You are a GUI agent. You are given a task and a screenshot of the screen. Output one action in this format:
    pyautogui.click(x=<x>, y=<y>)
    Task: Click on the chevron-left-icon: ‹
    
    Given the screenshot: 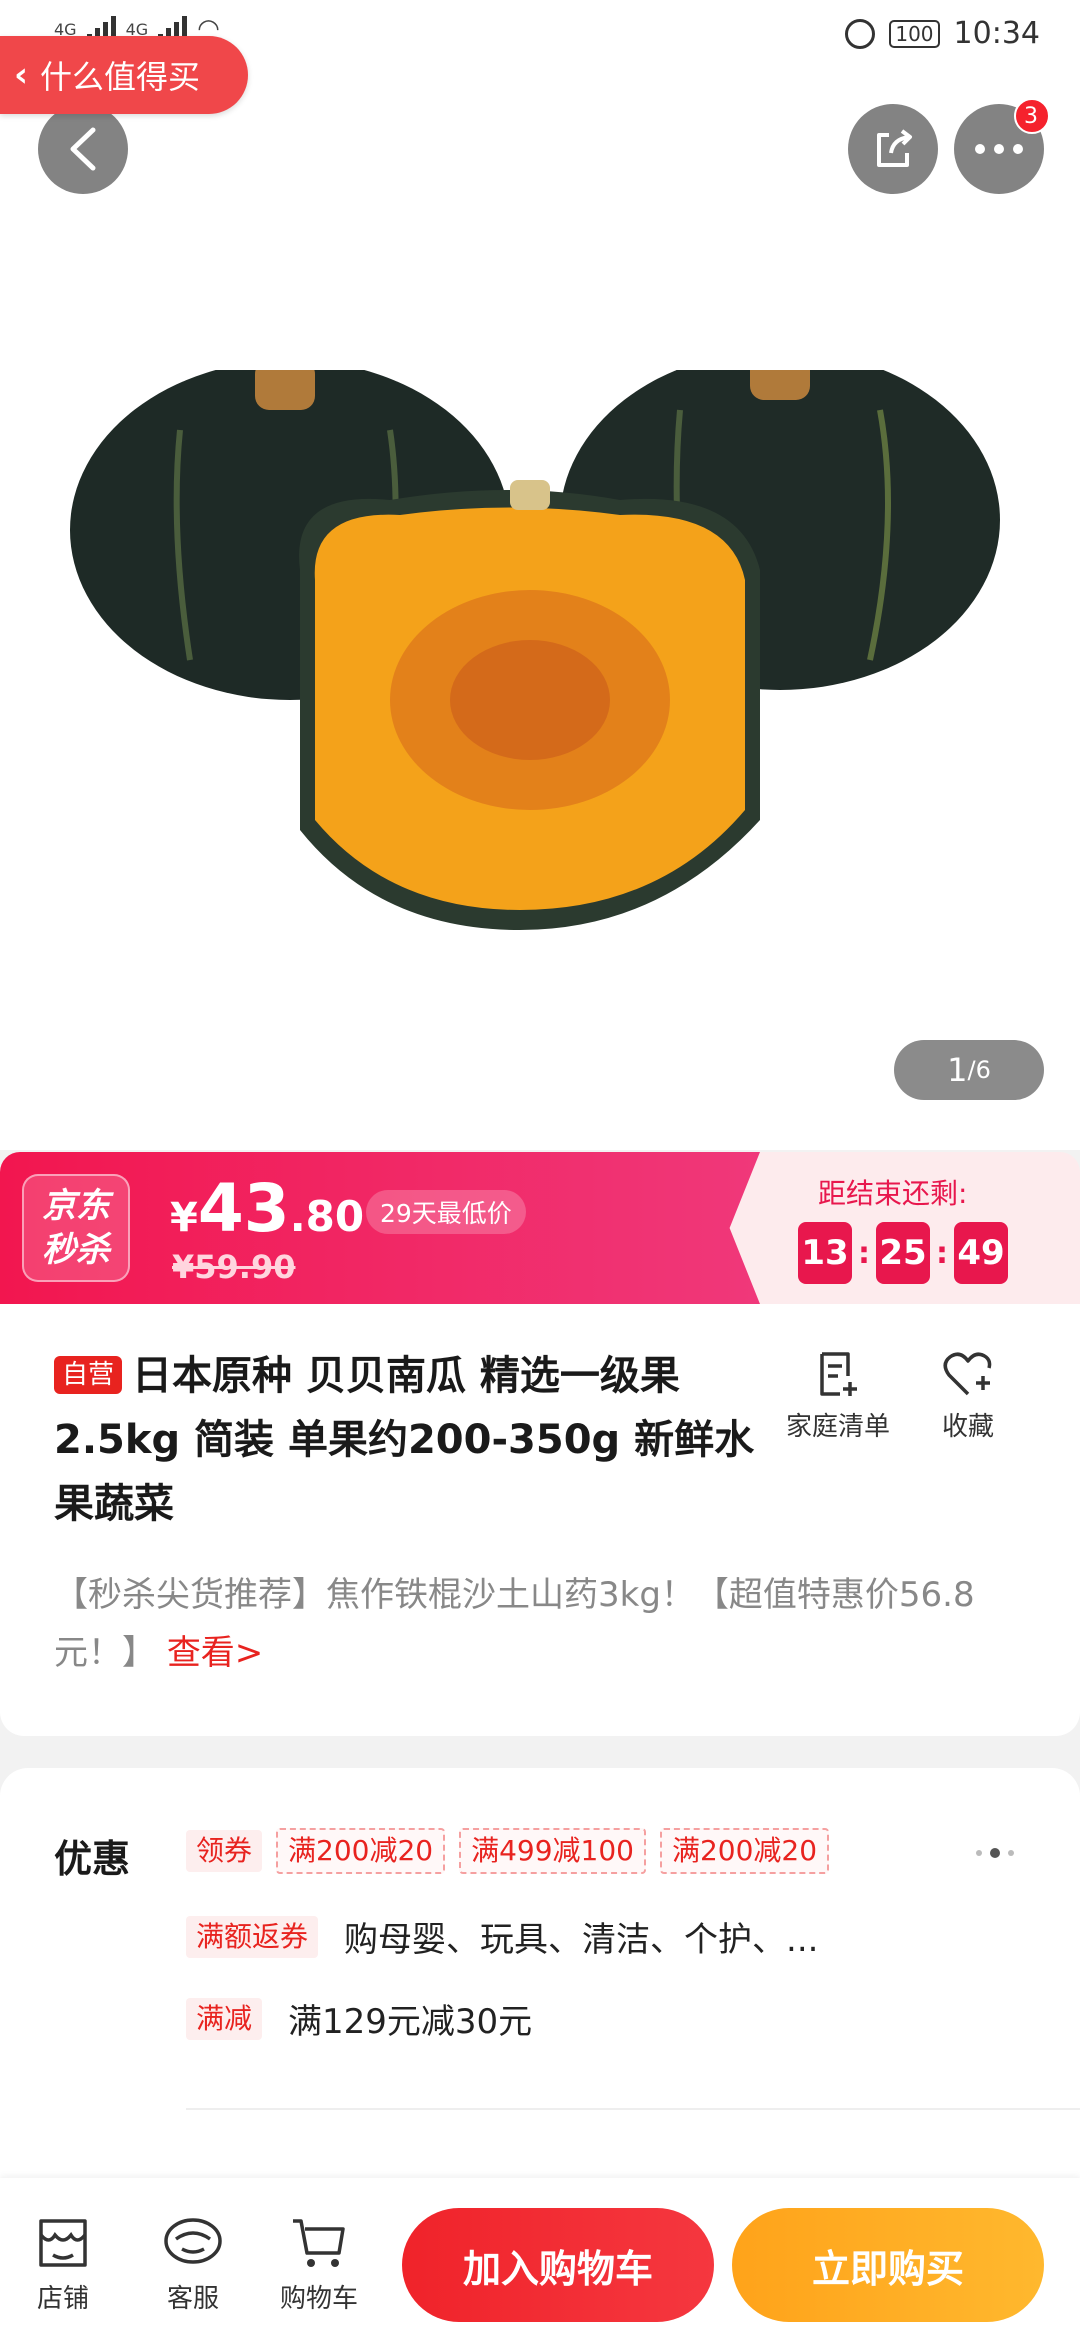 What is the action you would take?
    pyautogui.click(x=21, y=75)
    